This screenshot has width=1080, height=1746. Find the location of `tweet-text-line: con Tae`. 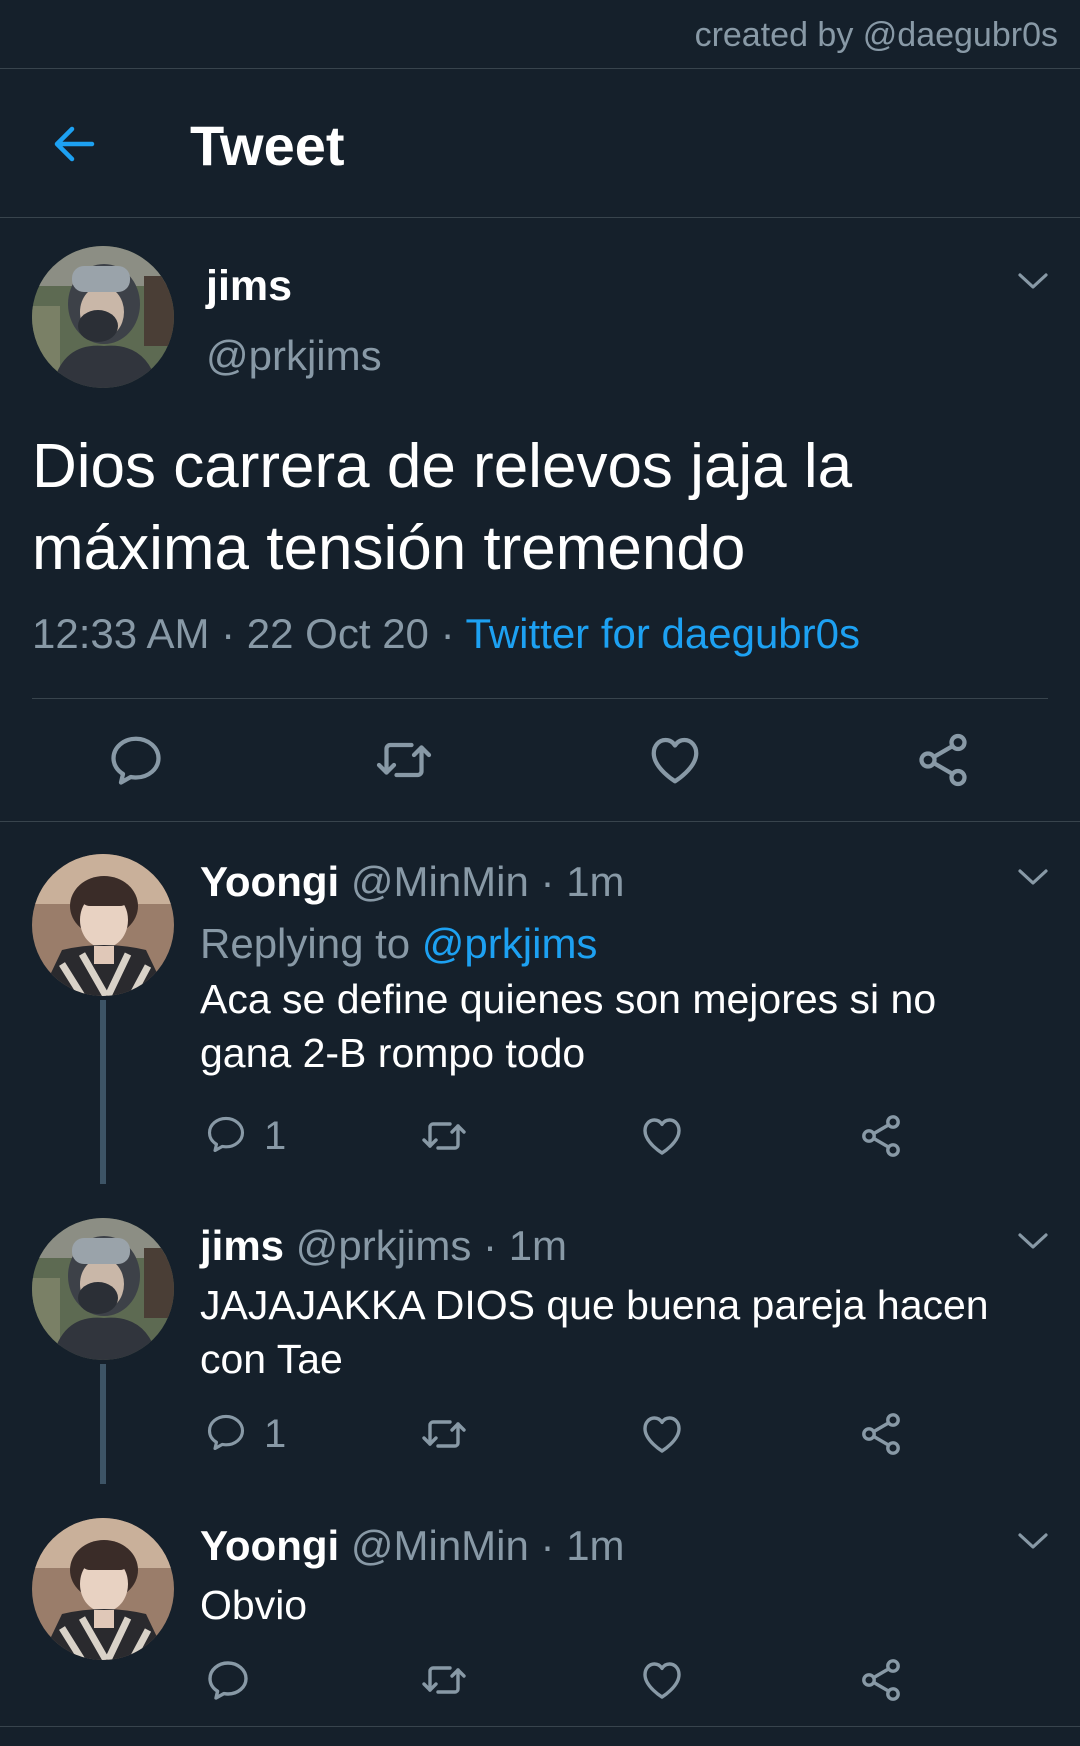

tweet-text-line: con Tae is located at coordinates (271, 1359).